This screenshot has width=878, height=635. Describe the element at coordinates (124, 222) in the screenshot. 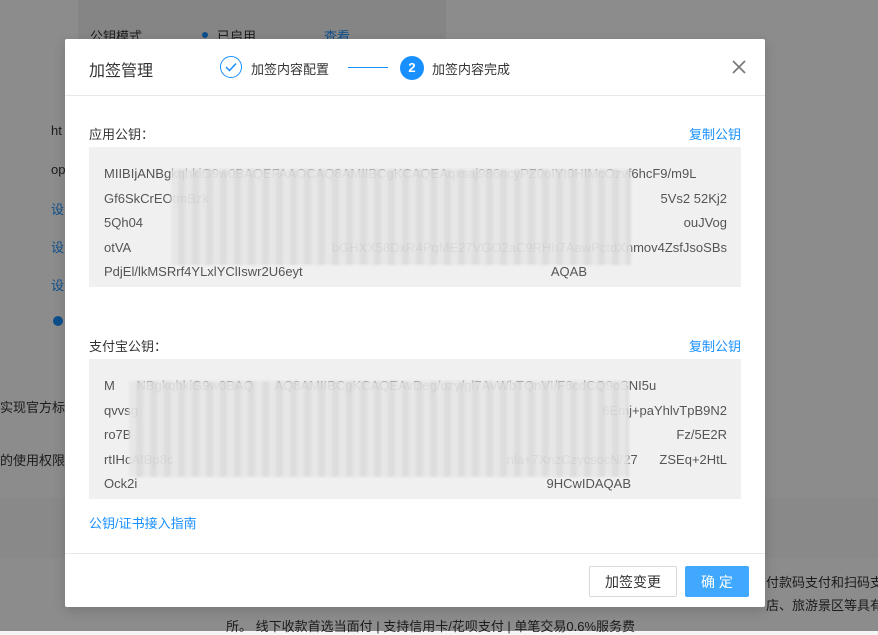

I see `app-pubkey-line-3: 5Qh04` at that location.